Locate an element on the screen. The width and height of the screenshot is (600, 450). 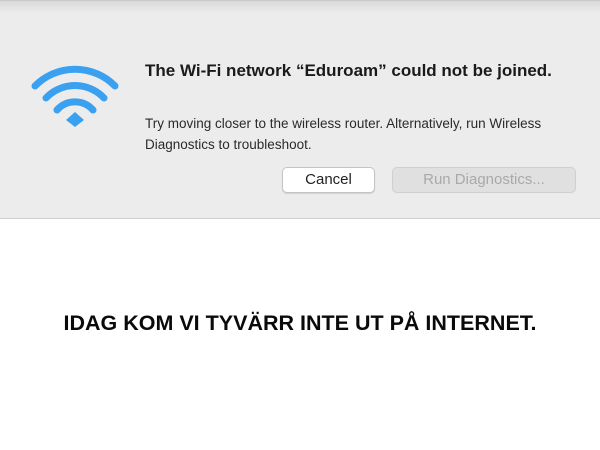
wifi-icon is located at coordinates (75, 96).